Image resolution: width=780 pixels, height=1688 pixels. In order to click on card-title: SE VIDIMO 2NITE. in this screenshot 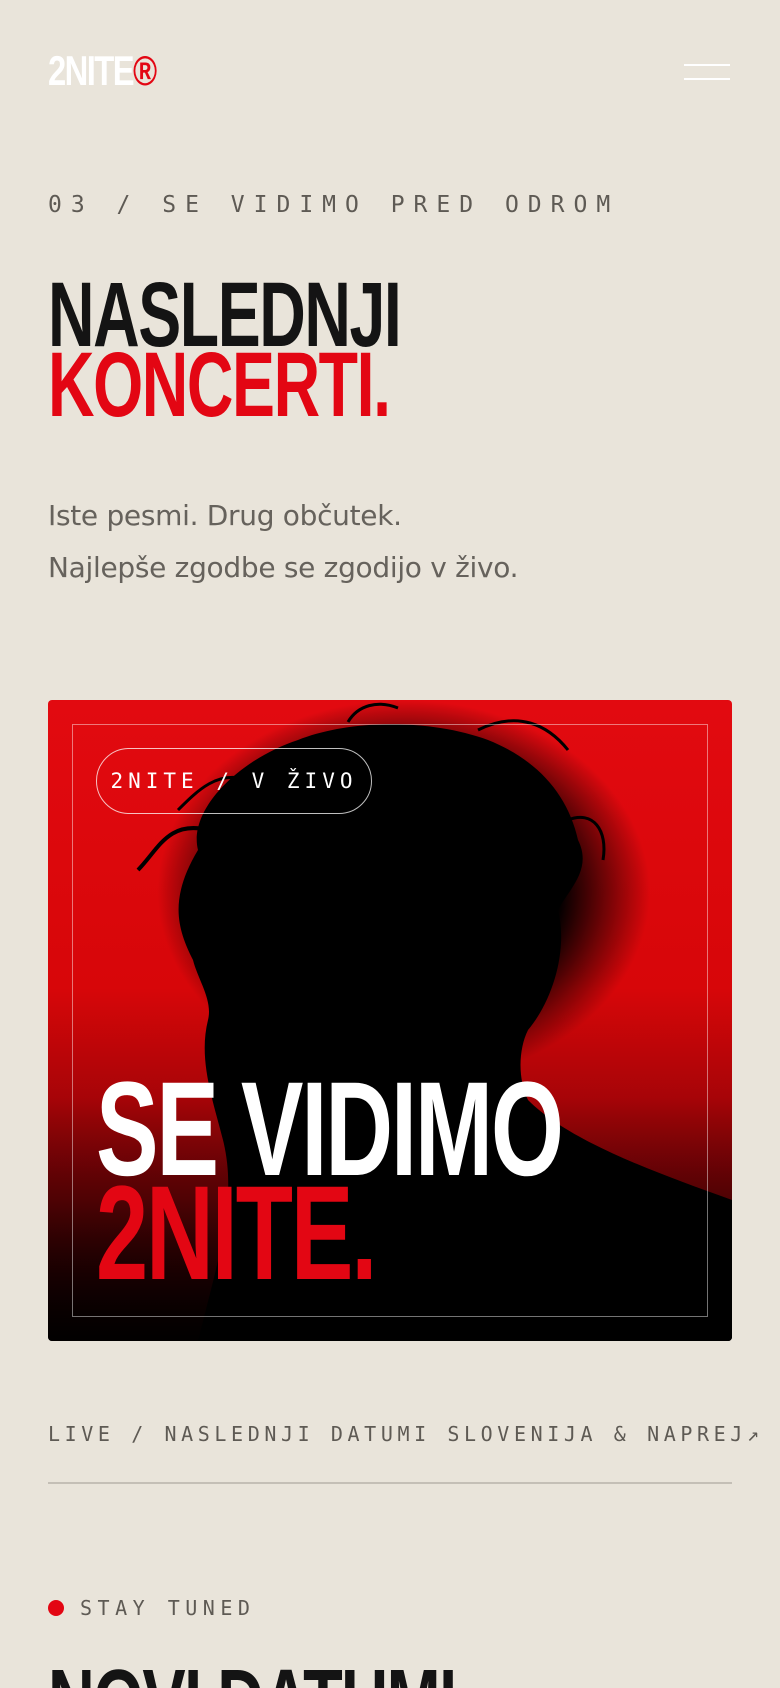, I will do `click(330, 1182)`.